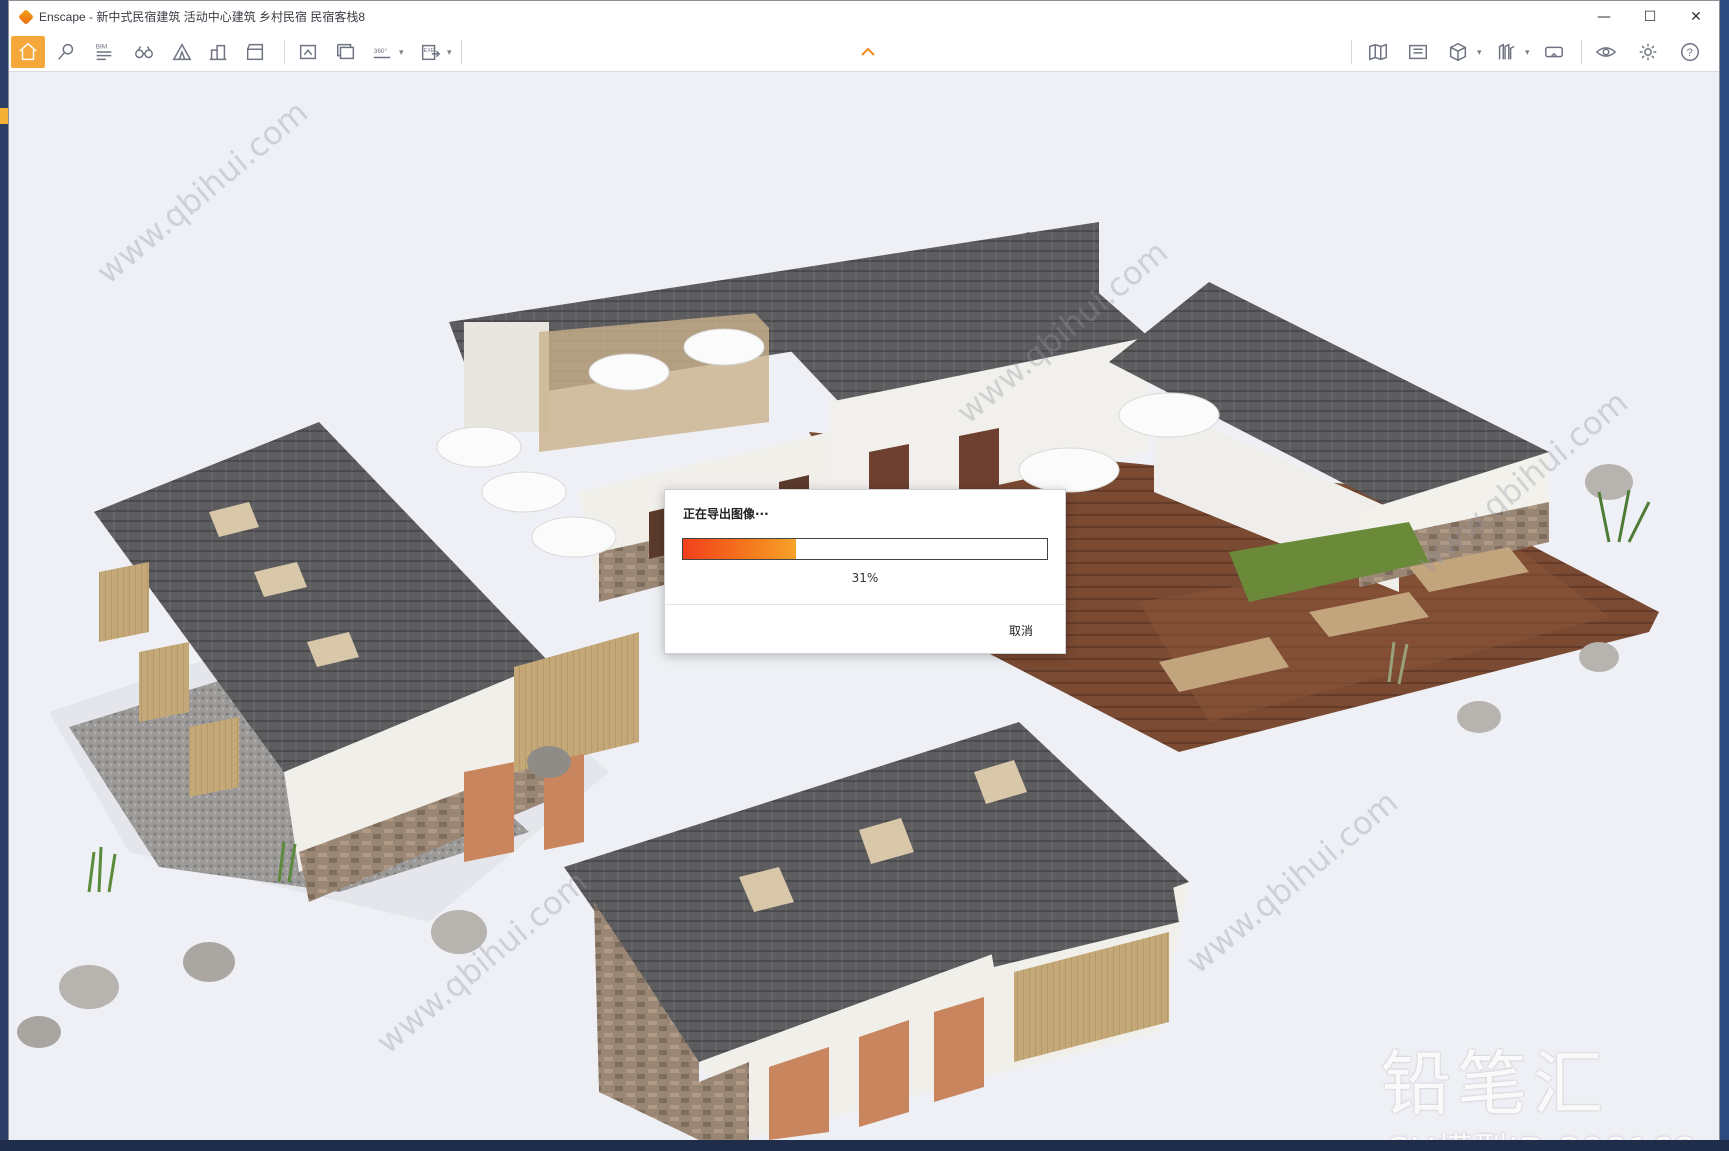 The width and height of the screenshot is (1729, 1151). What do you see at coordinates (449, 53) in the screenshot?
I see `export-dropdown-icon: ▾` at bounding box center [449, 53].